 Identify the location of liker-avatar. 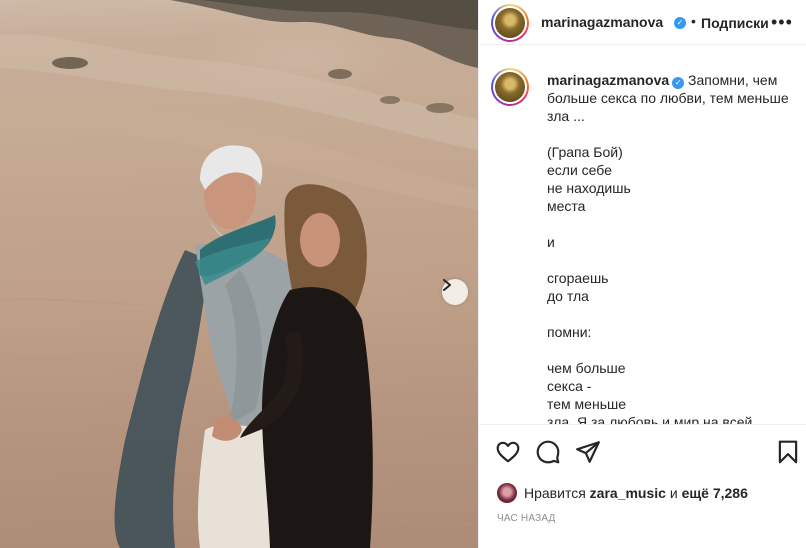
(507, 493).